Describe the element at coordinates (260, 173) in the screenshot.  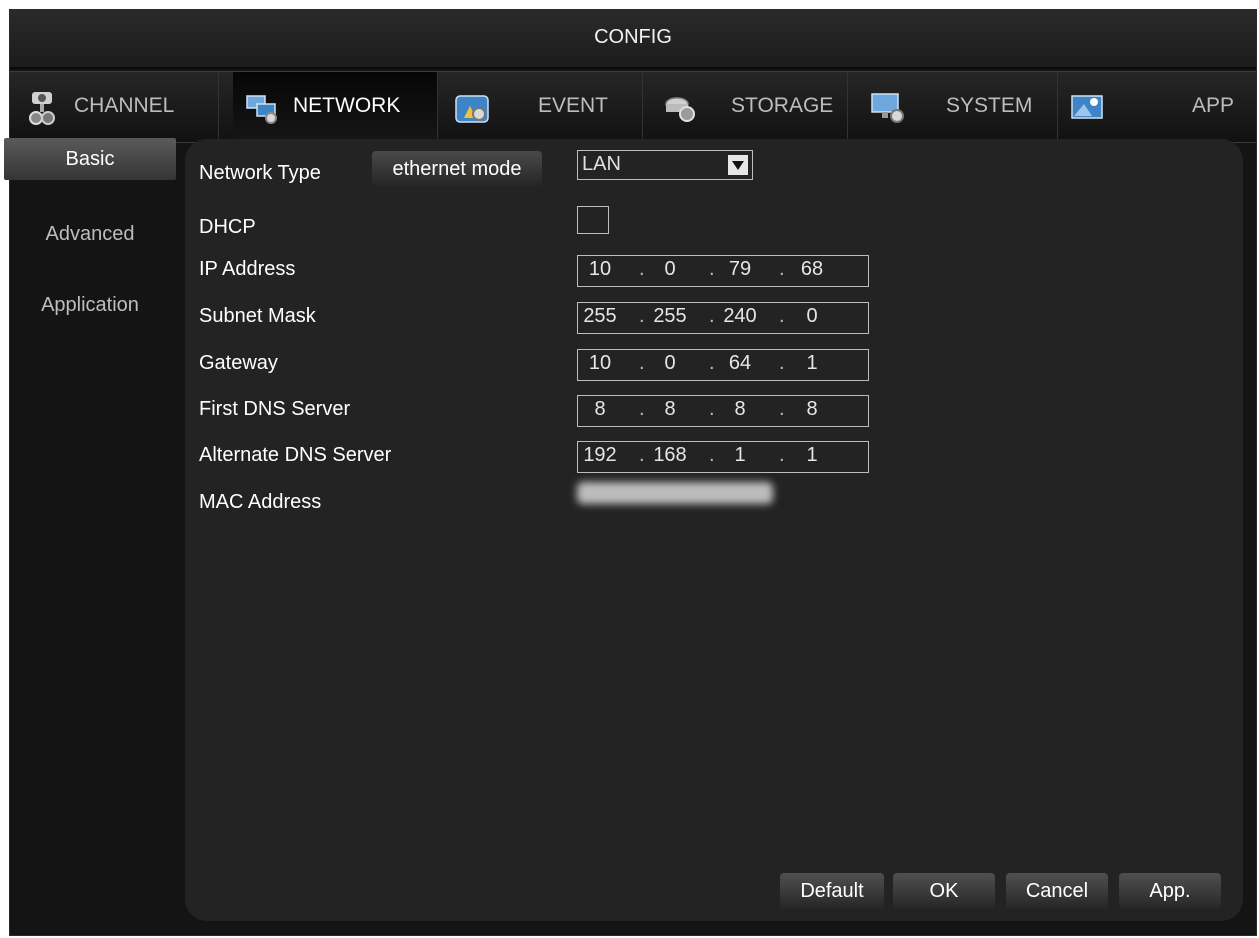
I see `network-type-label: Network Type` at that location.